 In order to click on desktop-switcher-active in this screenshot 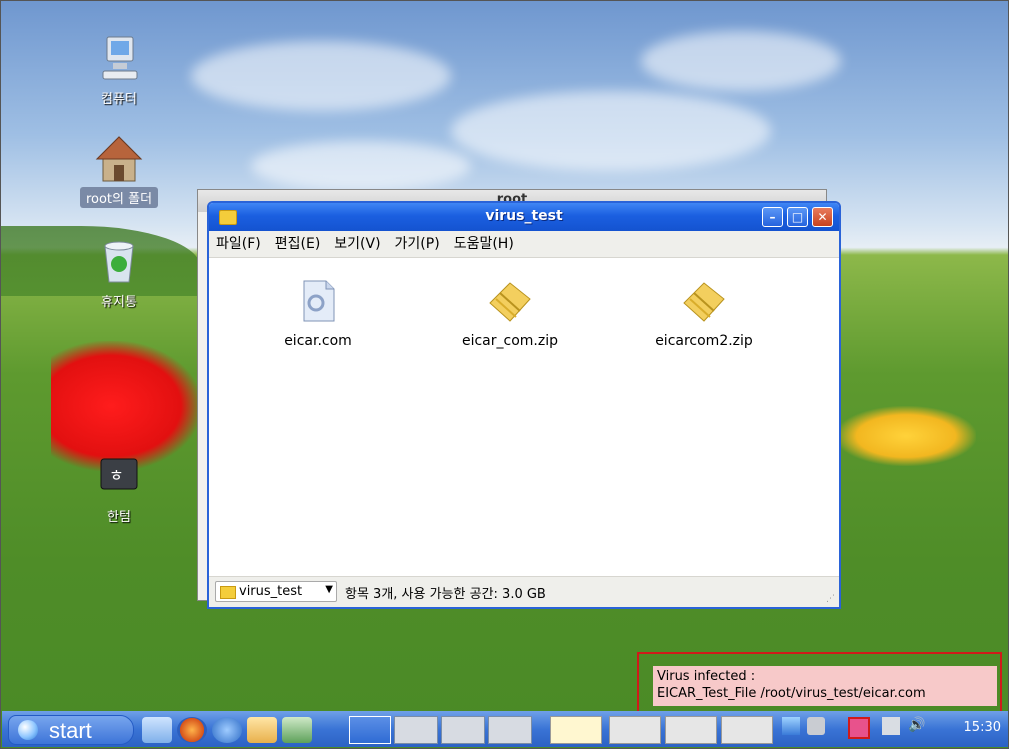, I will do `click(370, 730)`.